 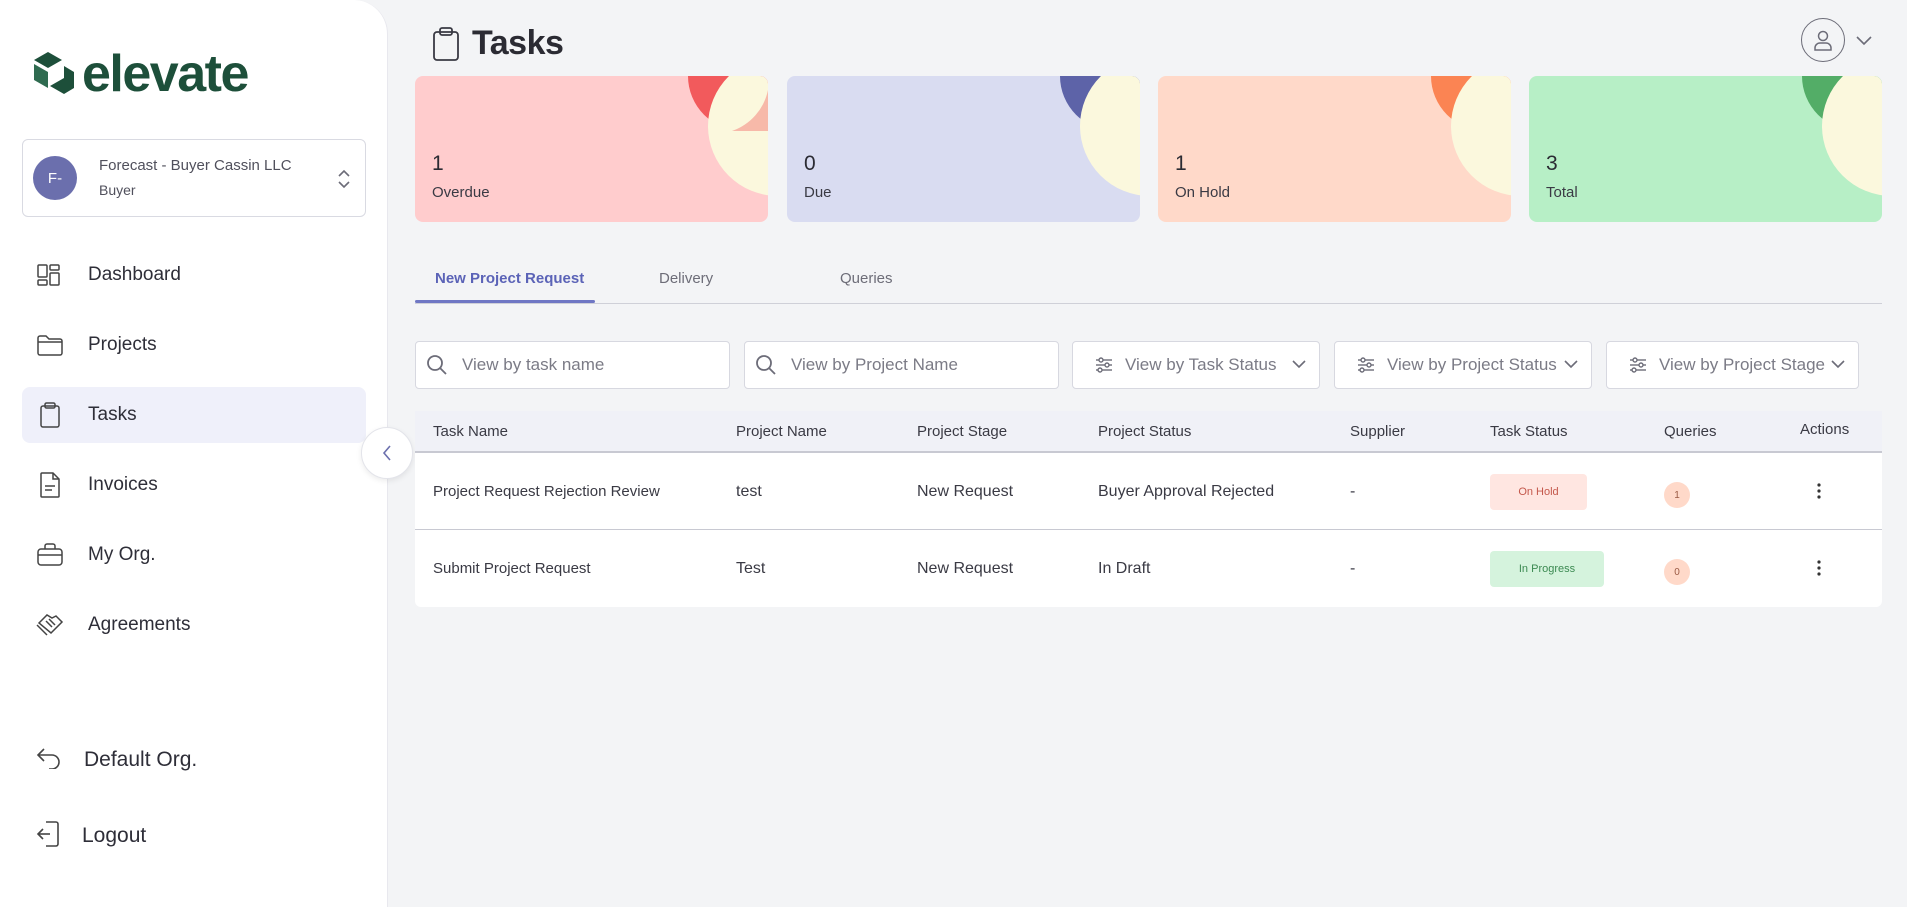 What do you see at coordinates (1677, 572) in the screenshot?
I see `queries-count-badge: 0` at bounding box center [1677, 572].